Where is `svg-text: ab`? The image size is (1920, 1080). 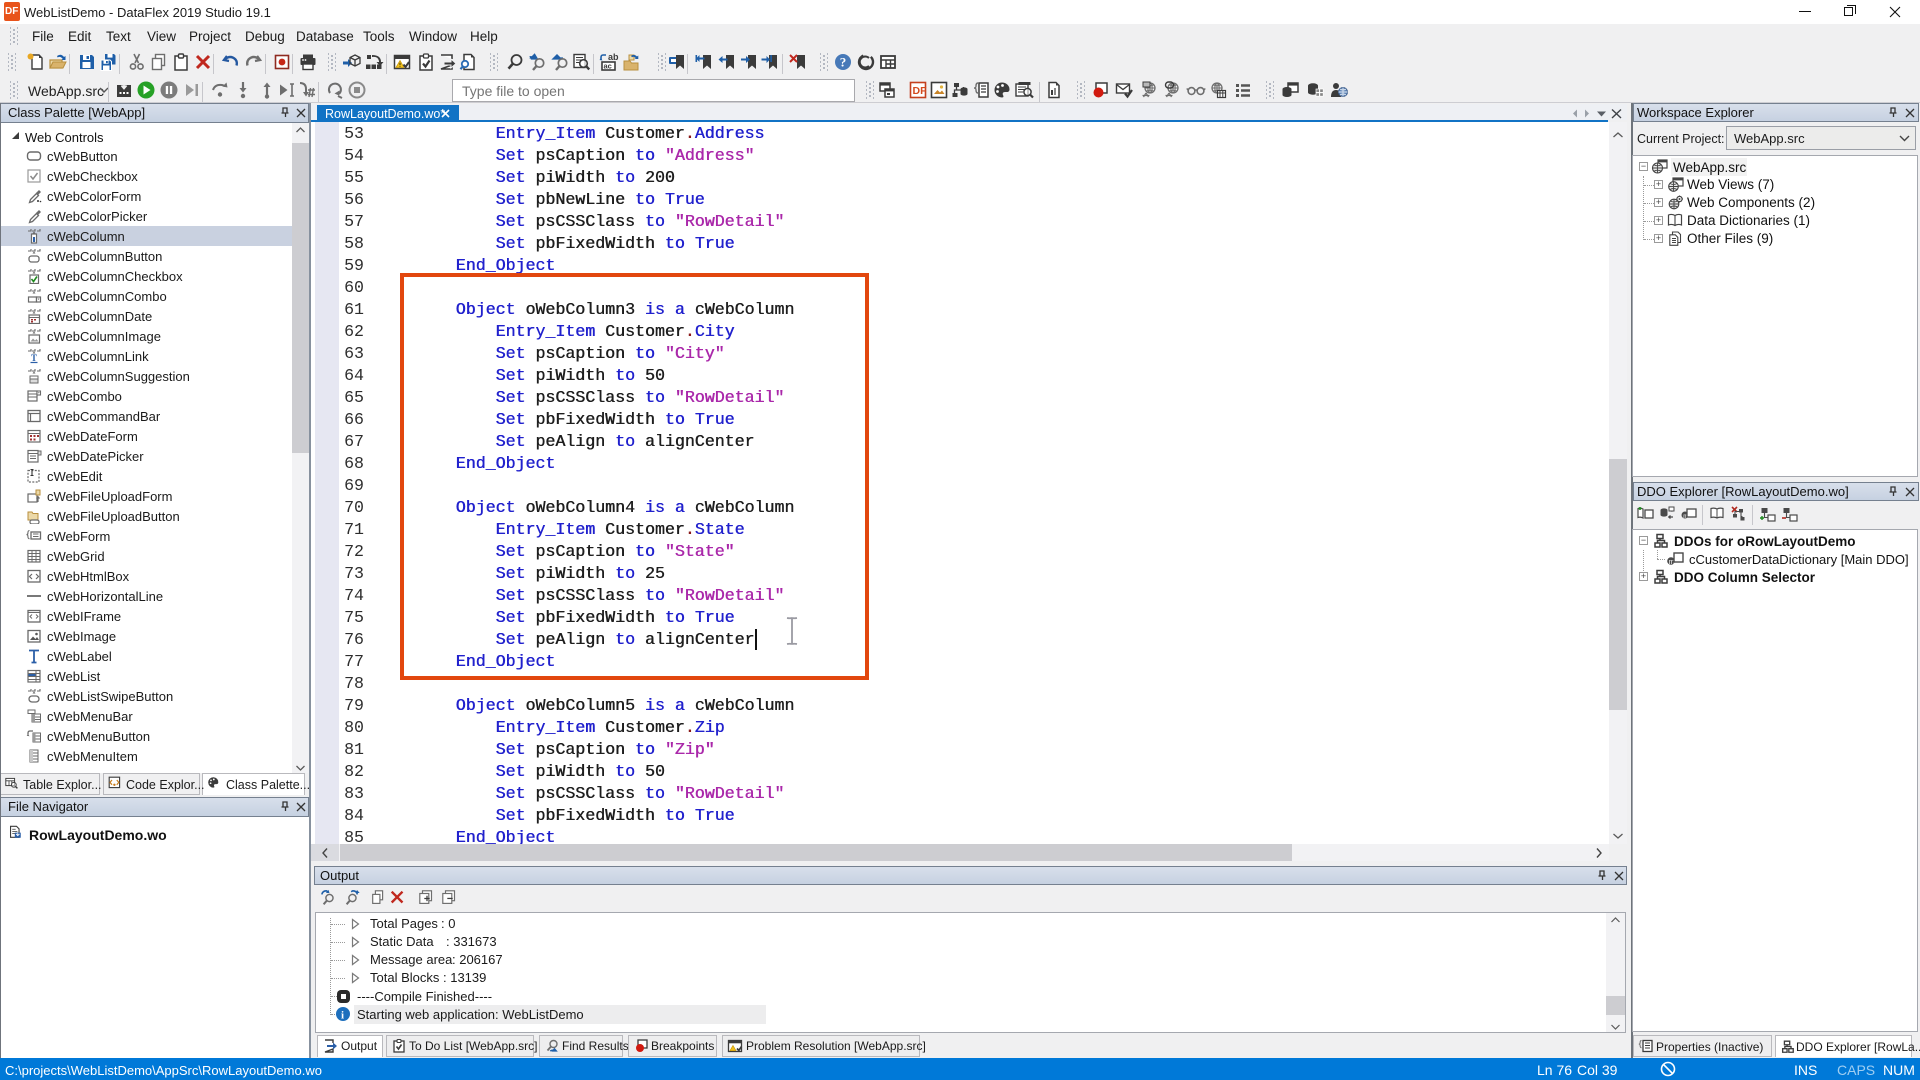
svg-text: ab is located at coordinates (613, 57).